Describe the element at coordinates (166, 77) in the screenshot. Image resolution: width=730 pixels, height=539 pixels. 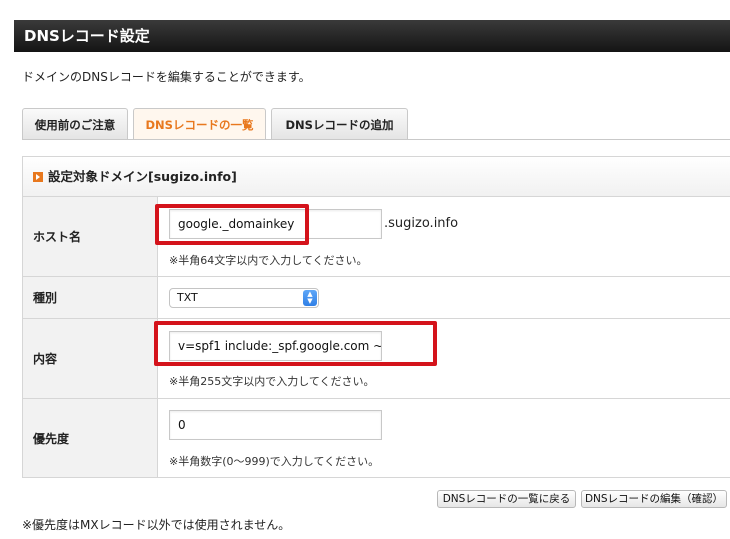
I see `intro-text: ドメインのDNSレコードを編集することができます。` at that location.